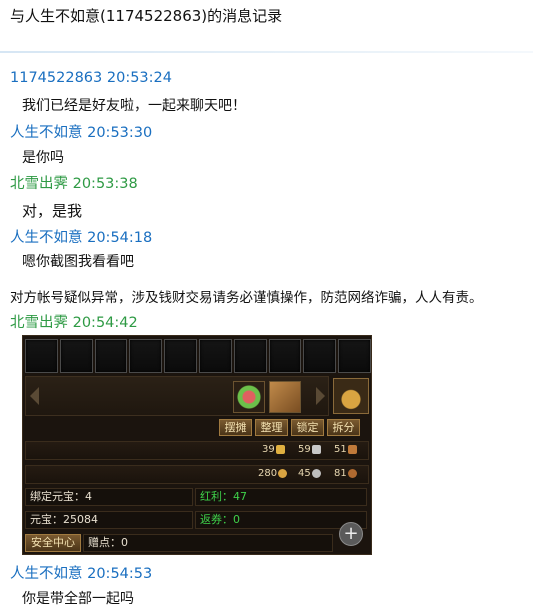  What do you see at coordinates (197, 450) in the screenshot?
I see `ingot-currency-bar: 39 59 51` at bounding box center [197, 450].